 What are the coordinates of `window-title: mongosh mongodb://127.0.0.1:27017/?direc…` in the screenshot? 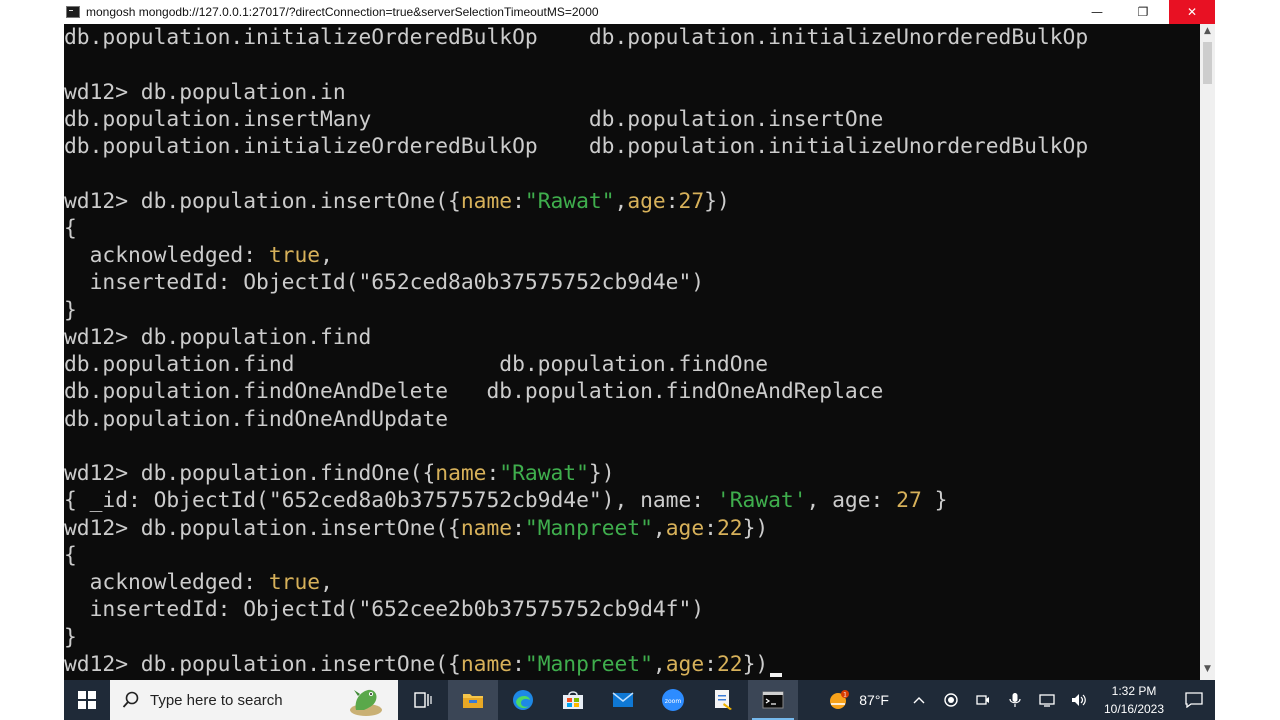 It's located at (342, 12).